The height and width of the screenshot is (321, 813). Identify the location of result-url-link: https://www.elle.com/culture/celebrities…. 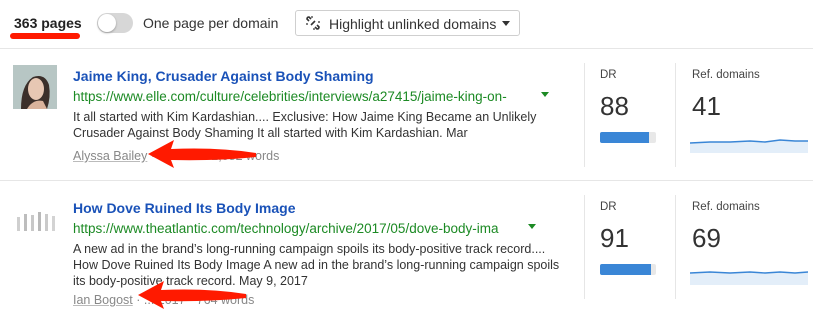
(290, 96).